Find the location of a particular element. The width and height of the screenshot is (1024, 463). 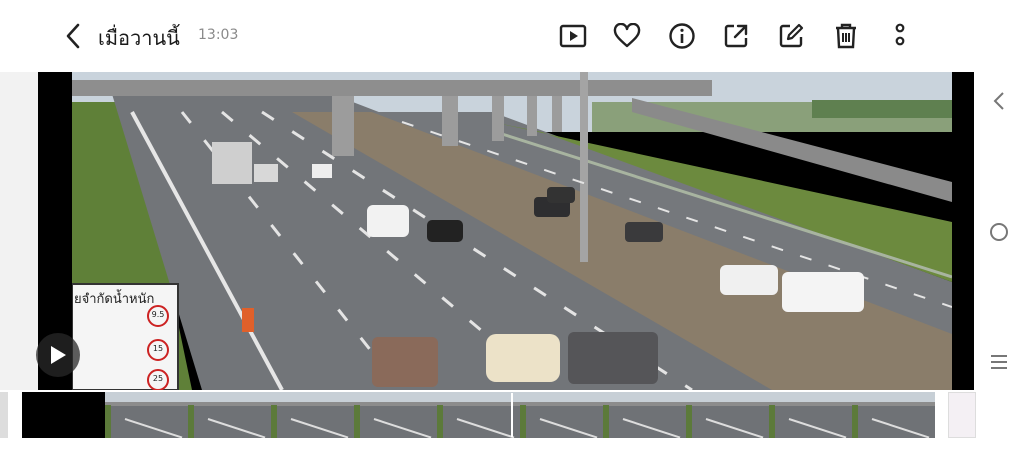

nav-back-button is located at coordinates (999, 101).